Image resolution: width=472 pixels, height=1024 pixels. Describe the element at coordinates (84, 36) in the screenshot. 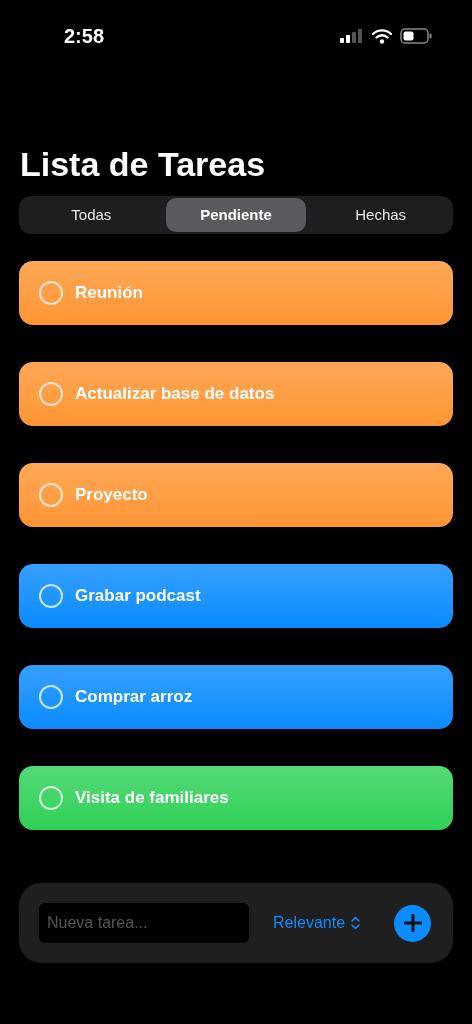

I see `status-time: 2:58` at that location.